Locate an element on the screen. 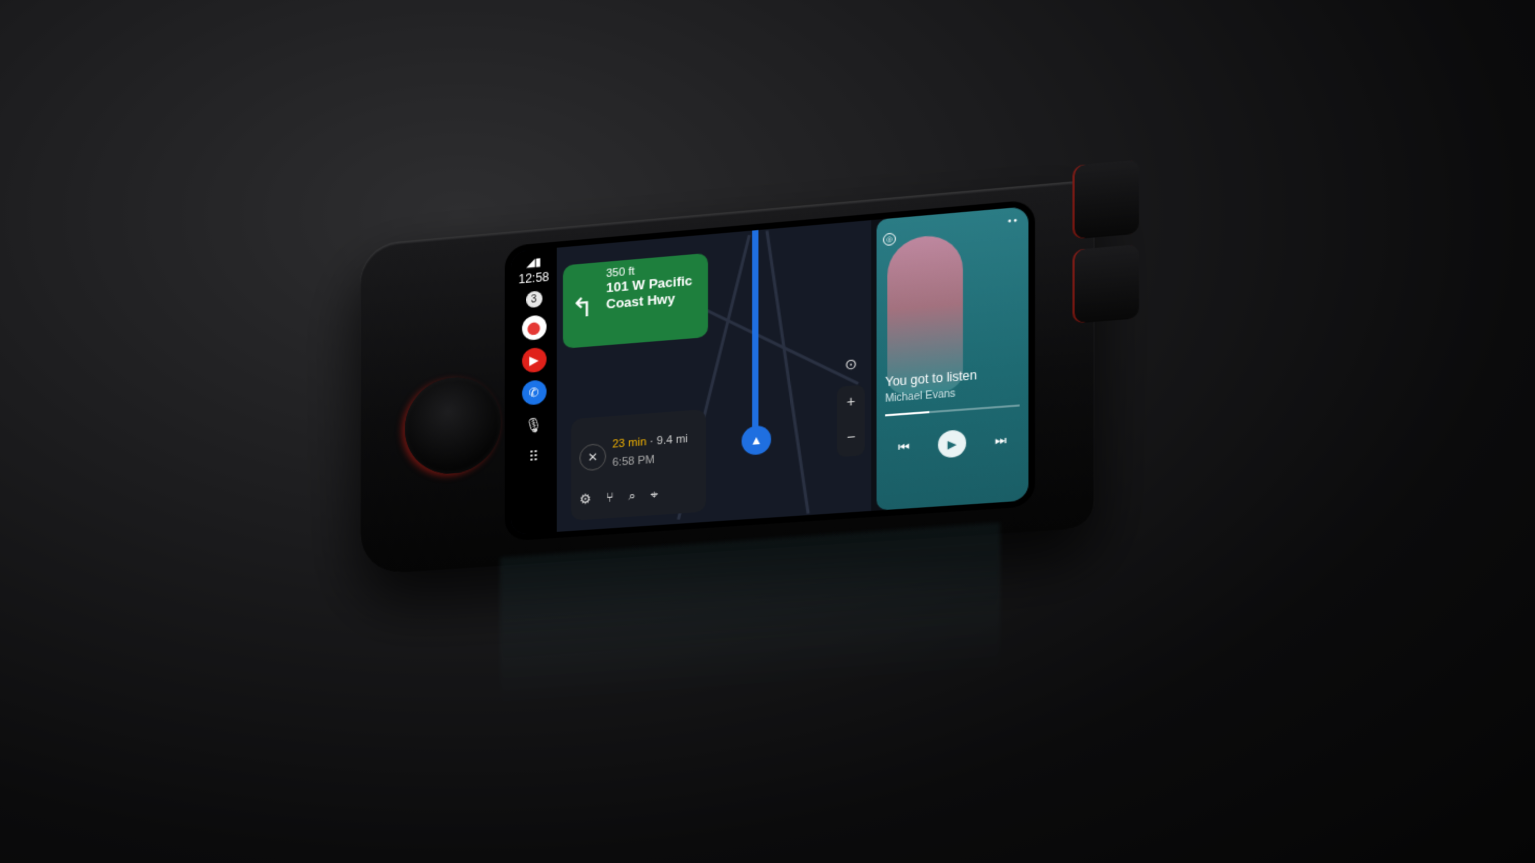 This screenshot has width=1535, height=863. eta-minutes: 23 min is located at coordinates (629, 443).